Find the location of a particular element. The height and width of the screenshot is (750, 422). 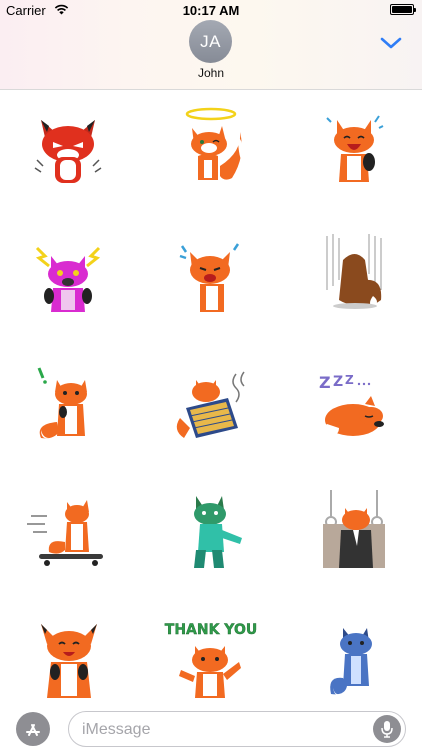

sticker-crying-fox is located at coordinates (211, 275).